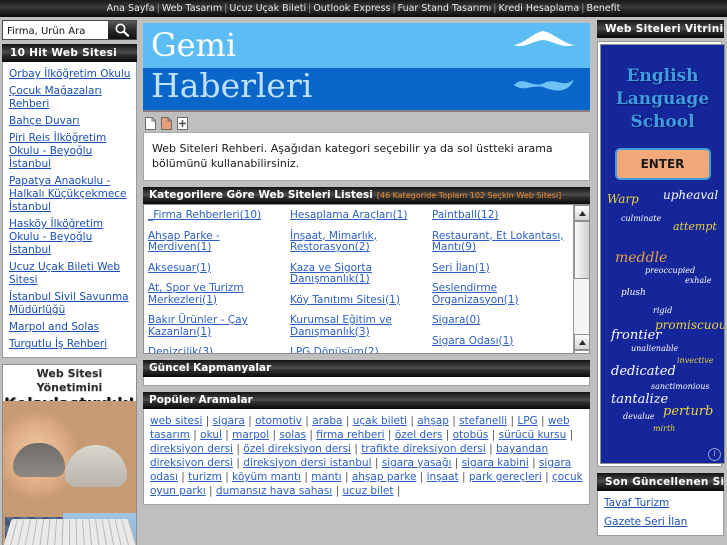 This screenshot has height=545, width=727. What do you see at coordinates (384, 477) in the screenshot?
I see `popular-search-term: ahşap parke` at bounding box center [384, 477].